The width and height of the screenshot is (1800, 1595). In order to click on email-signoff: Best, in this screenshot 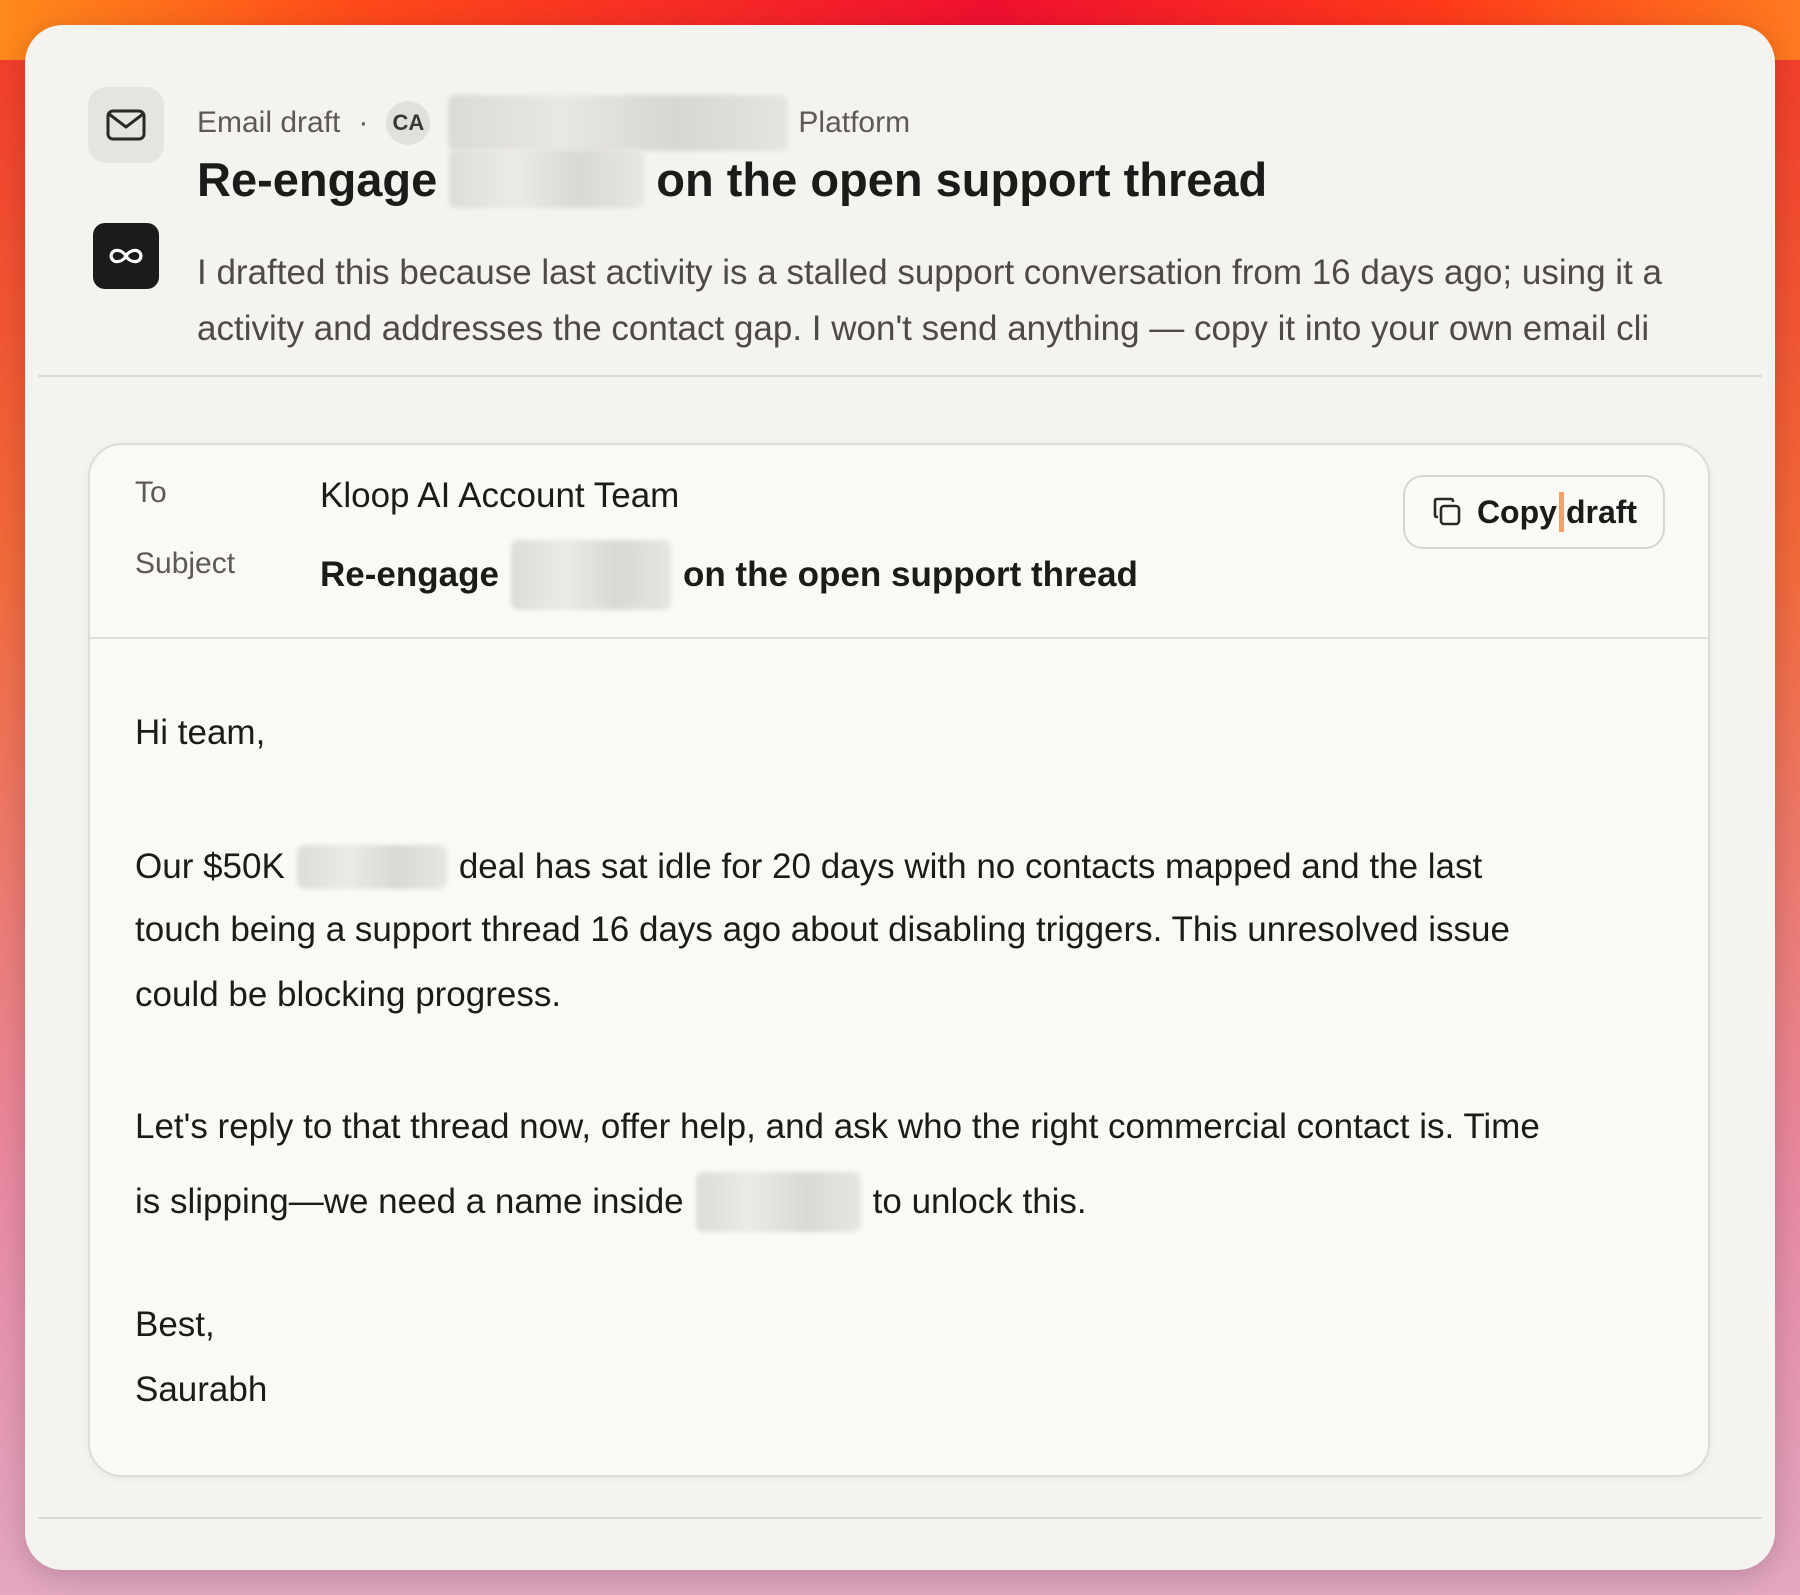, I will do `click(175, 1324)`.